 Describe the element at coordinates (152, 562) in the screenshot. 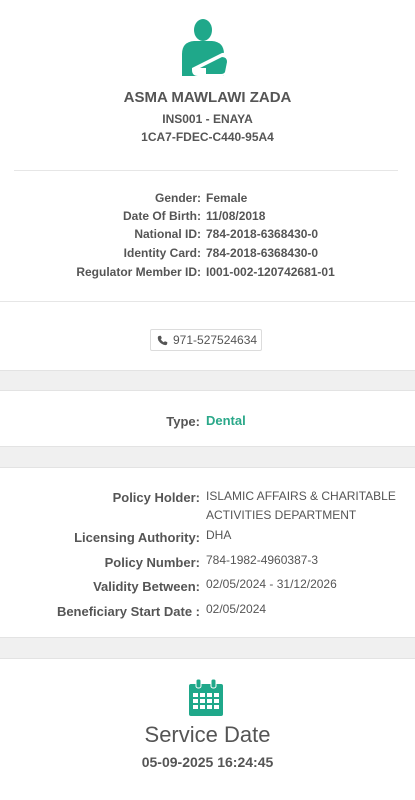

I see `policy-number-label: Policy Number:` at that location.